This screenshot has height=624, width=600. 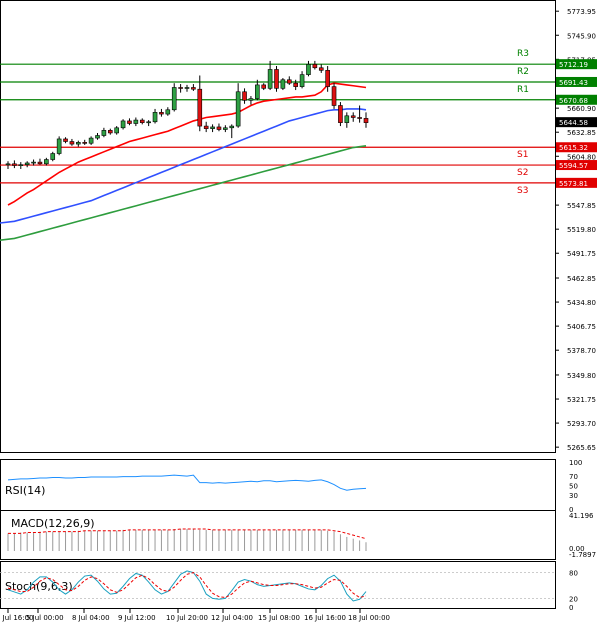 I want to click on level-price-label-r3: 5712.19, so click(x=573, y=65).